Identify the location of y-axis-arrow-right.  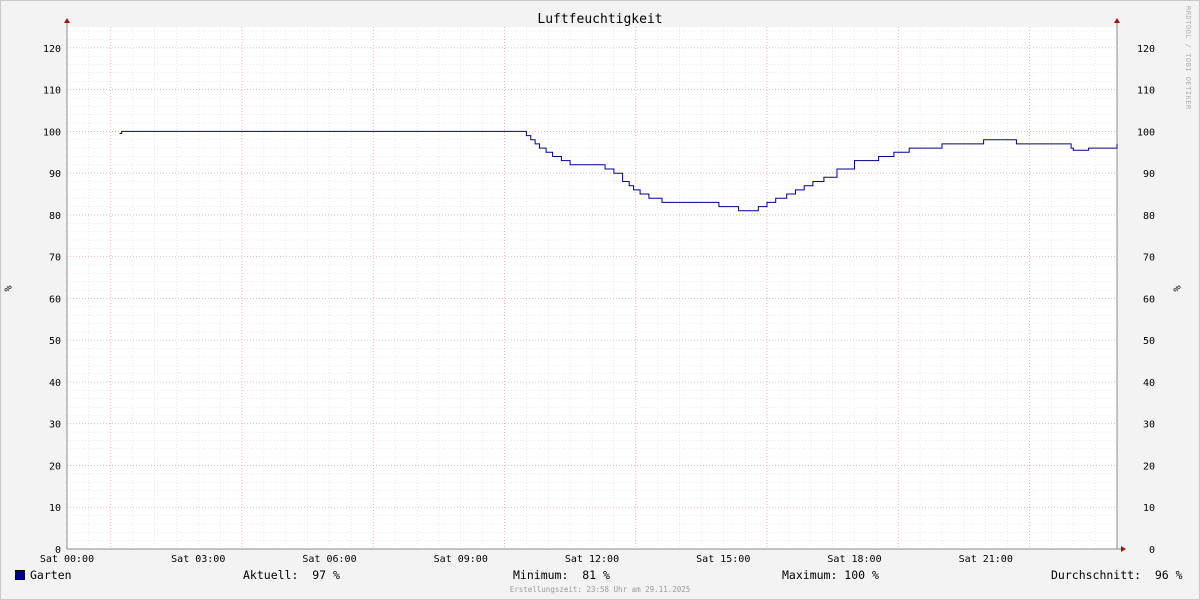
(1117, 20).